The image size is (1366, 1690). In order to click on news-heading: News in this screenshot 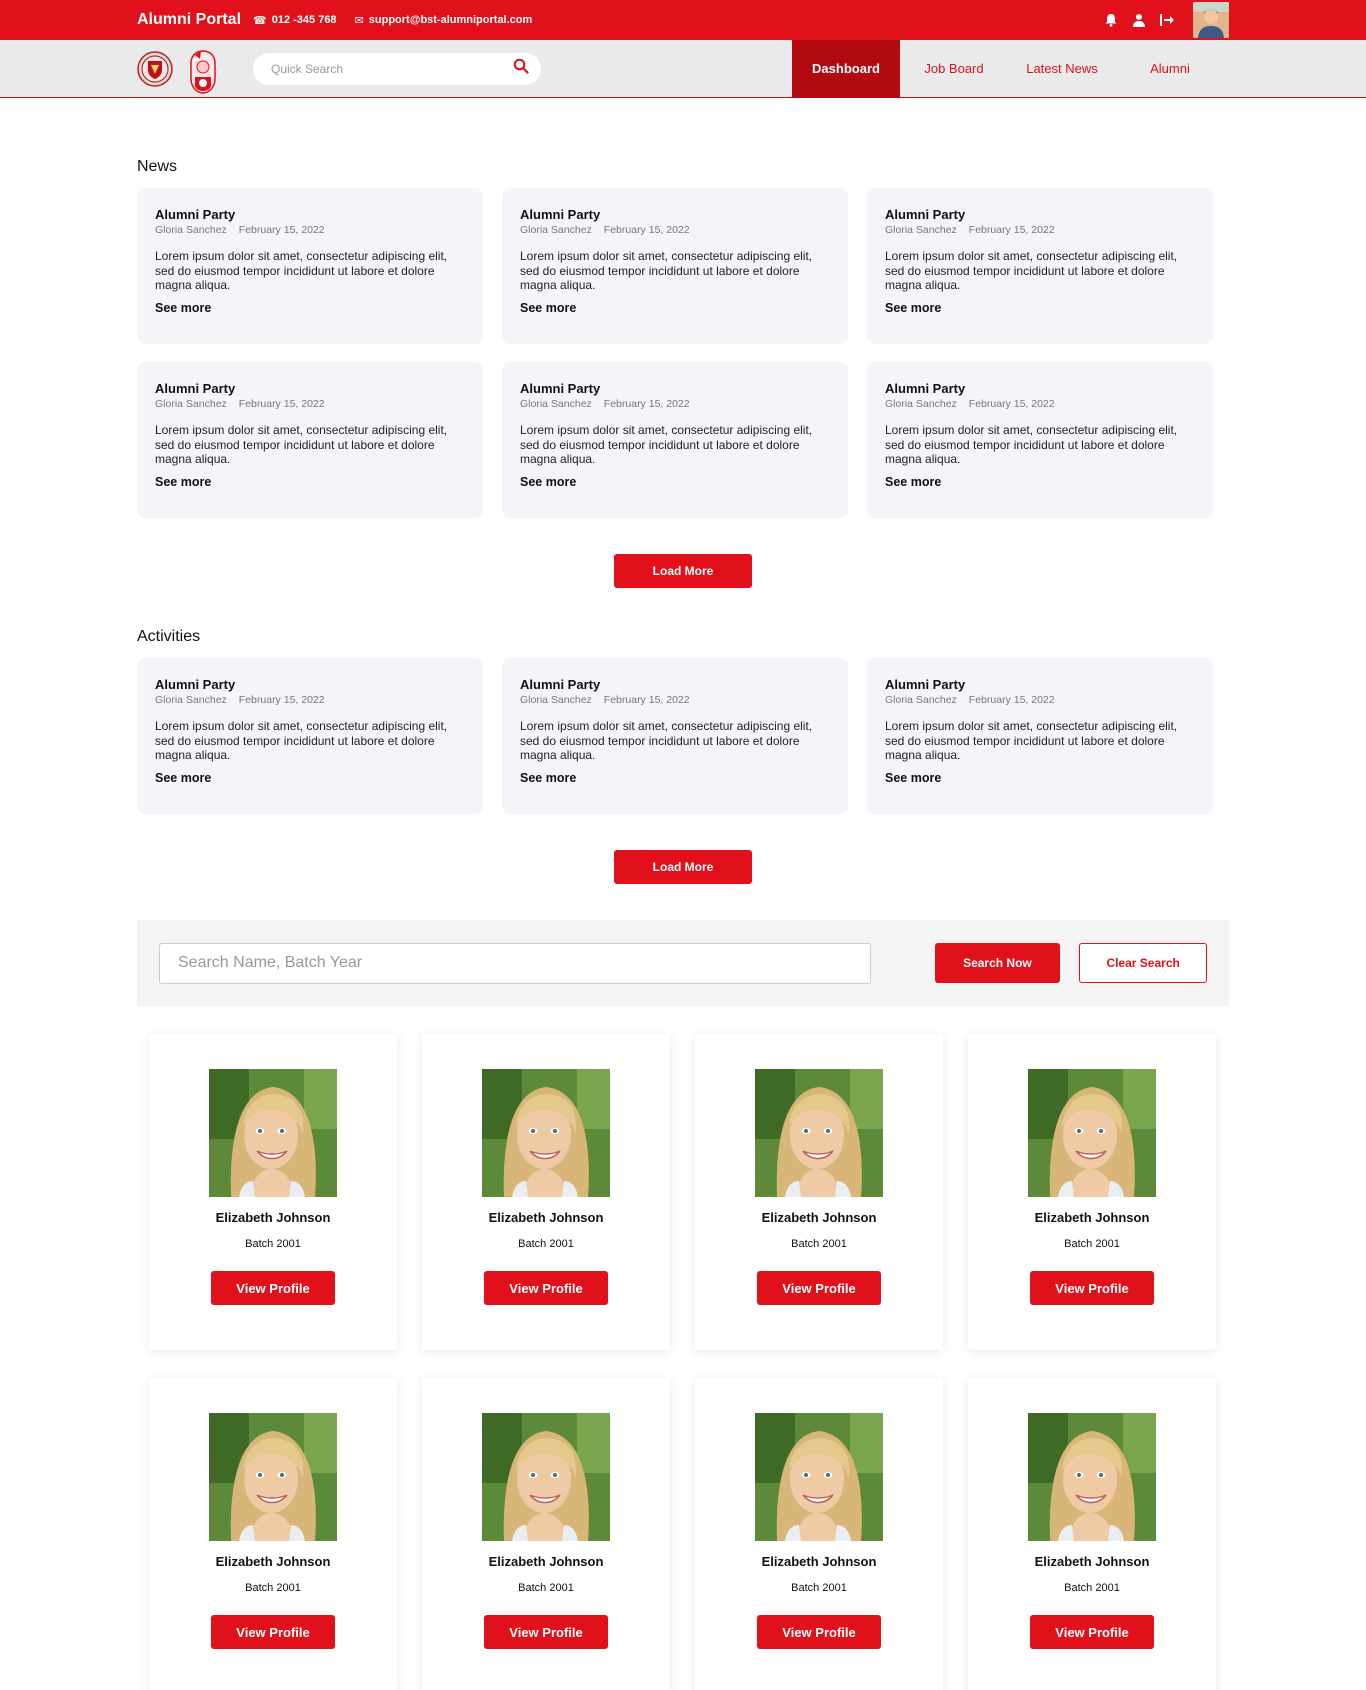, I will do `click(157, 166)`.